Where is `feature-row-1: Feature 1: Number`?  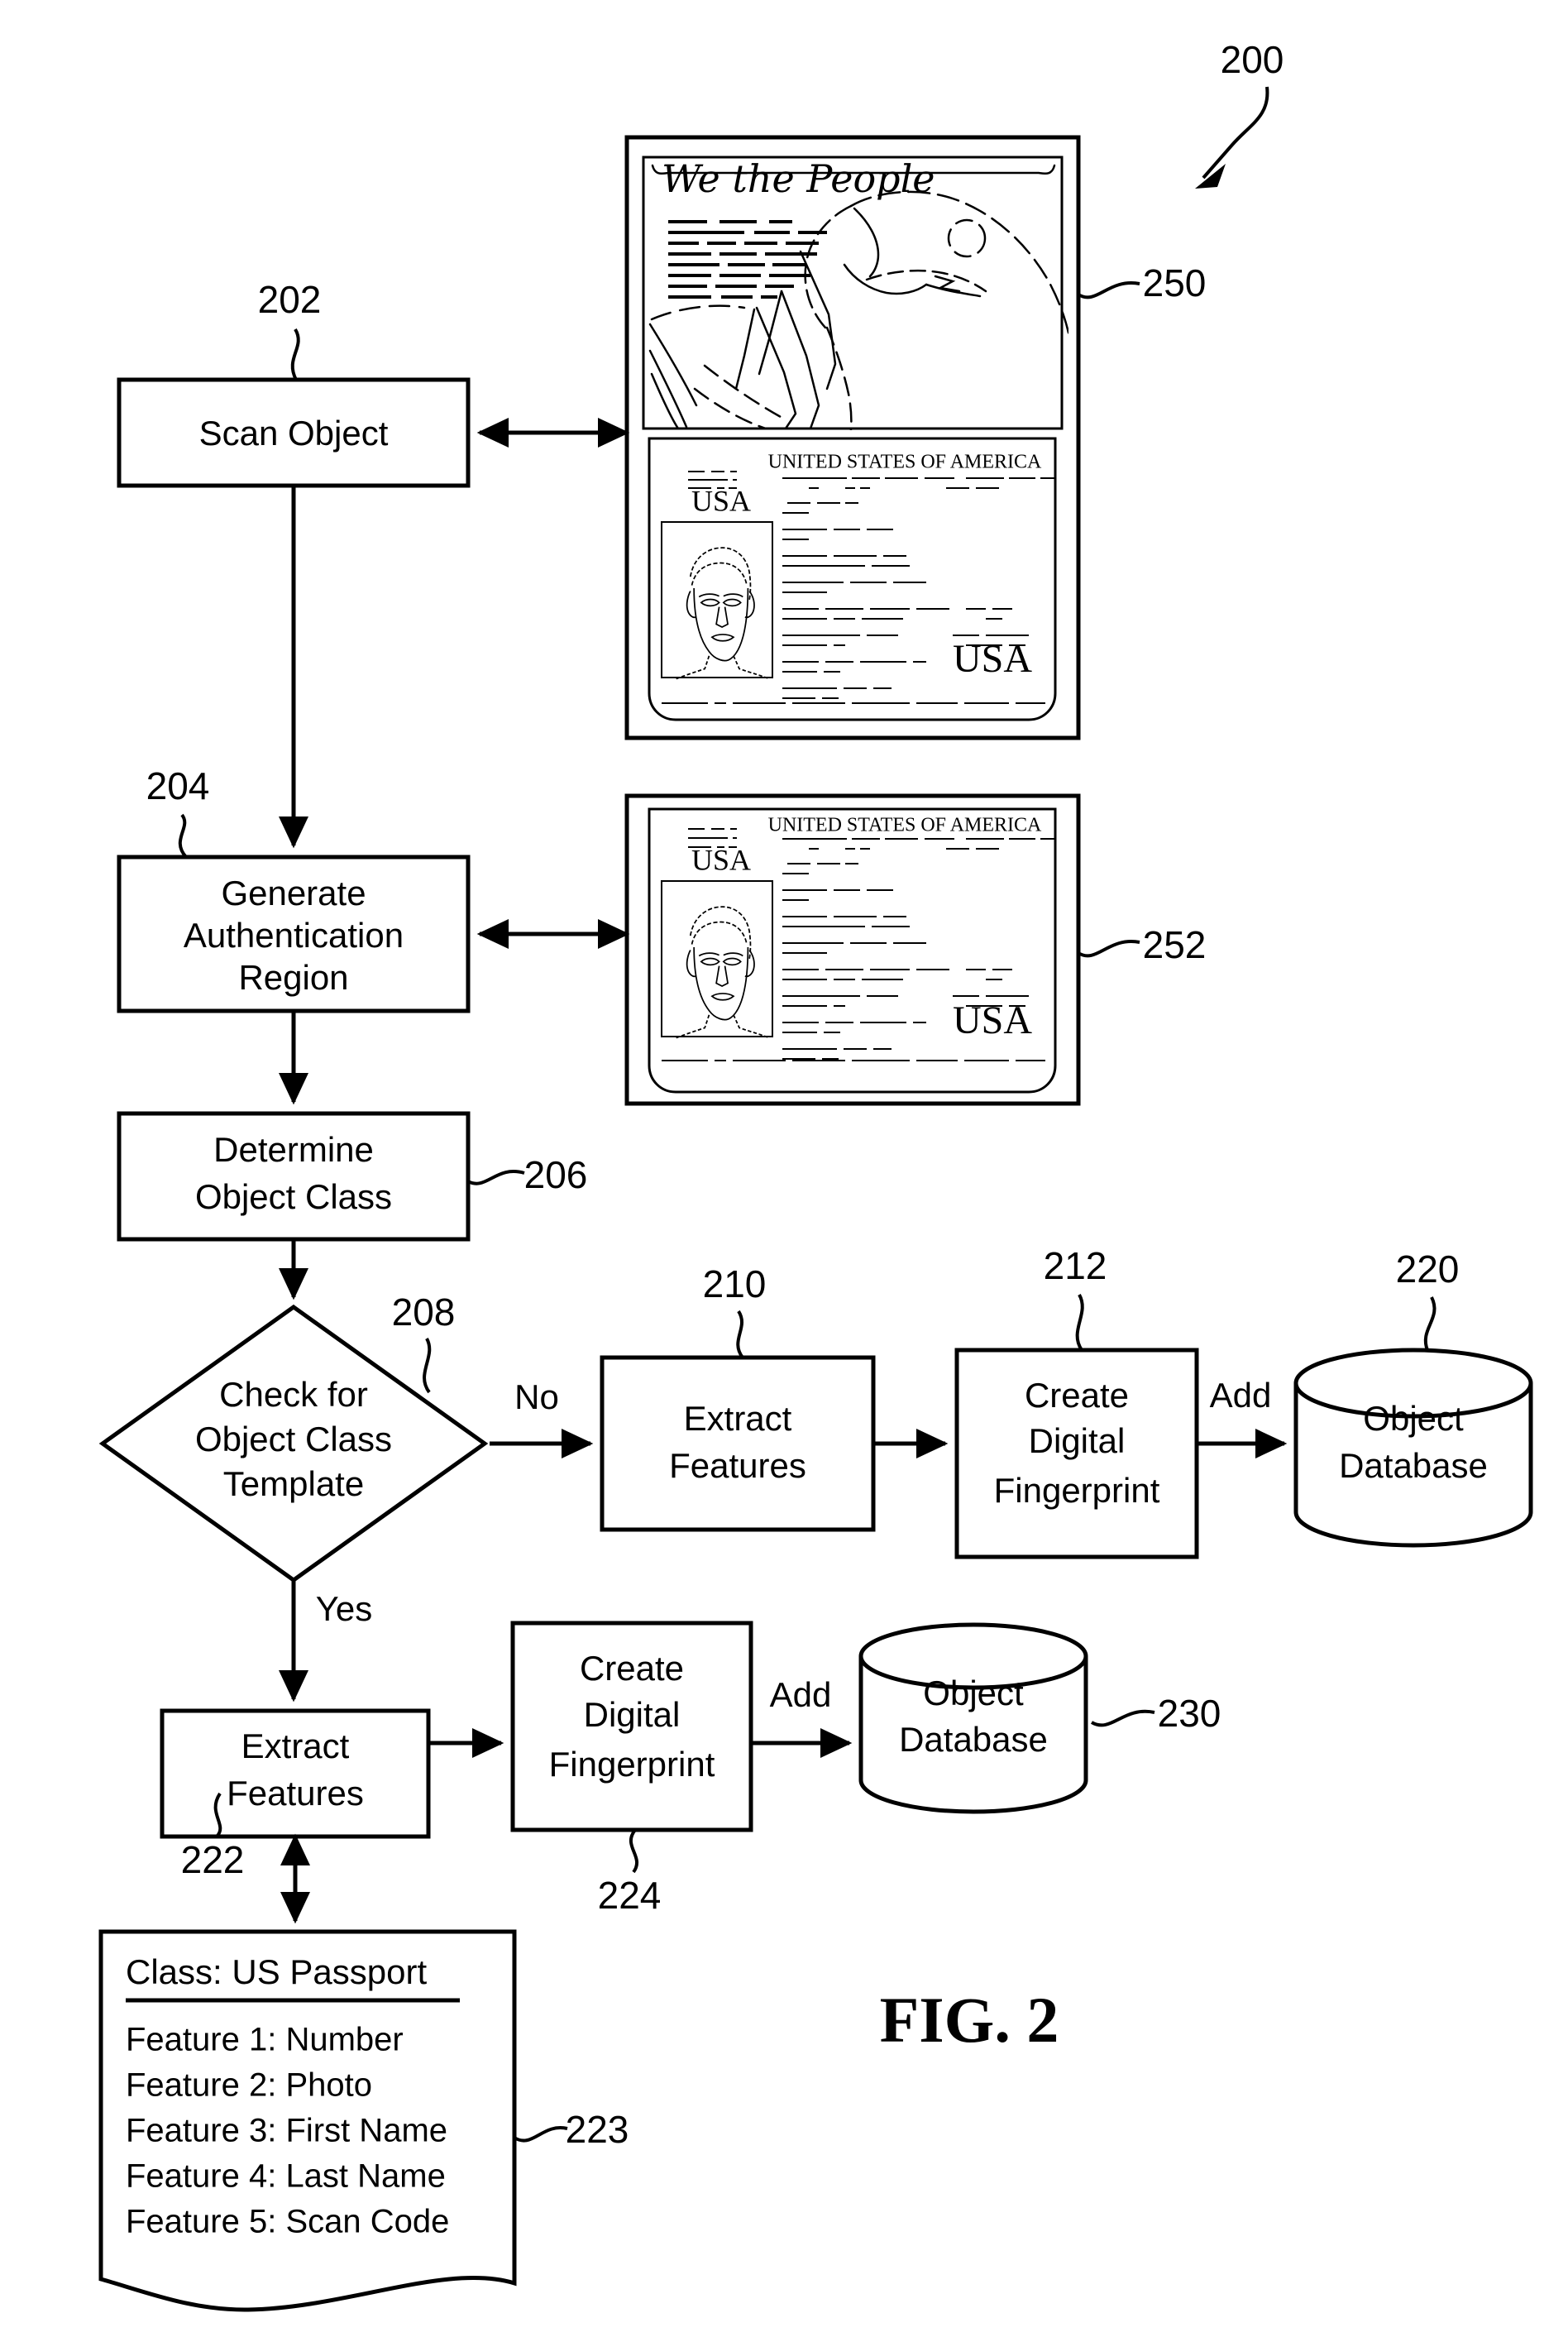
feature-row-1: Feature 1: Number is located at coordinates (265, 2040).